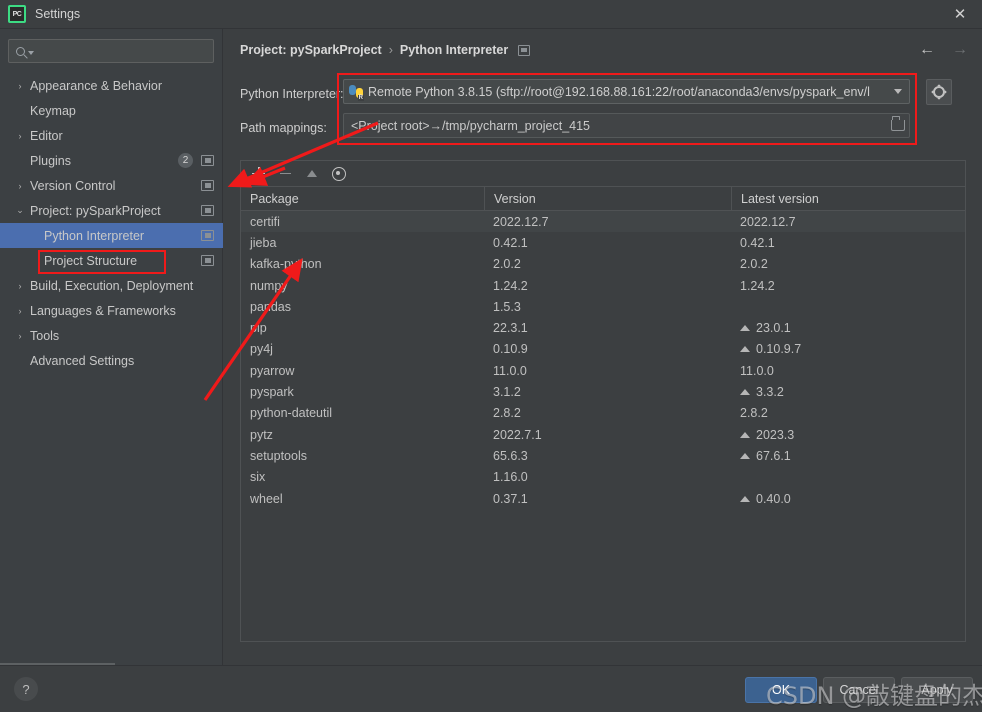  What do you see at coordinates (510, 455) in the screenshot?
I see `cell-version: 65.6.3` at bounding box center [510, 455].